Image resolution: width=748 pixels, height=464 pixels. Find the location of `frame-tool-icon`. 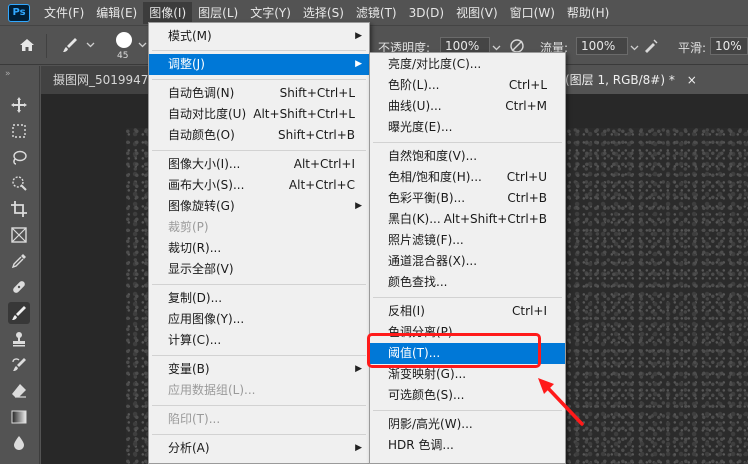

frame-tool-icon is located at coordinates (19, 235).